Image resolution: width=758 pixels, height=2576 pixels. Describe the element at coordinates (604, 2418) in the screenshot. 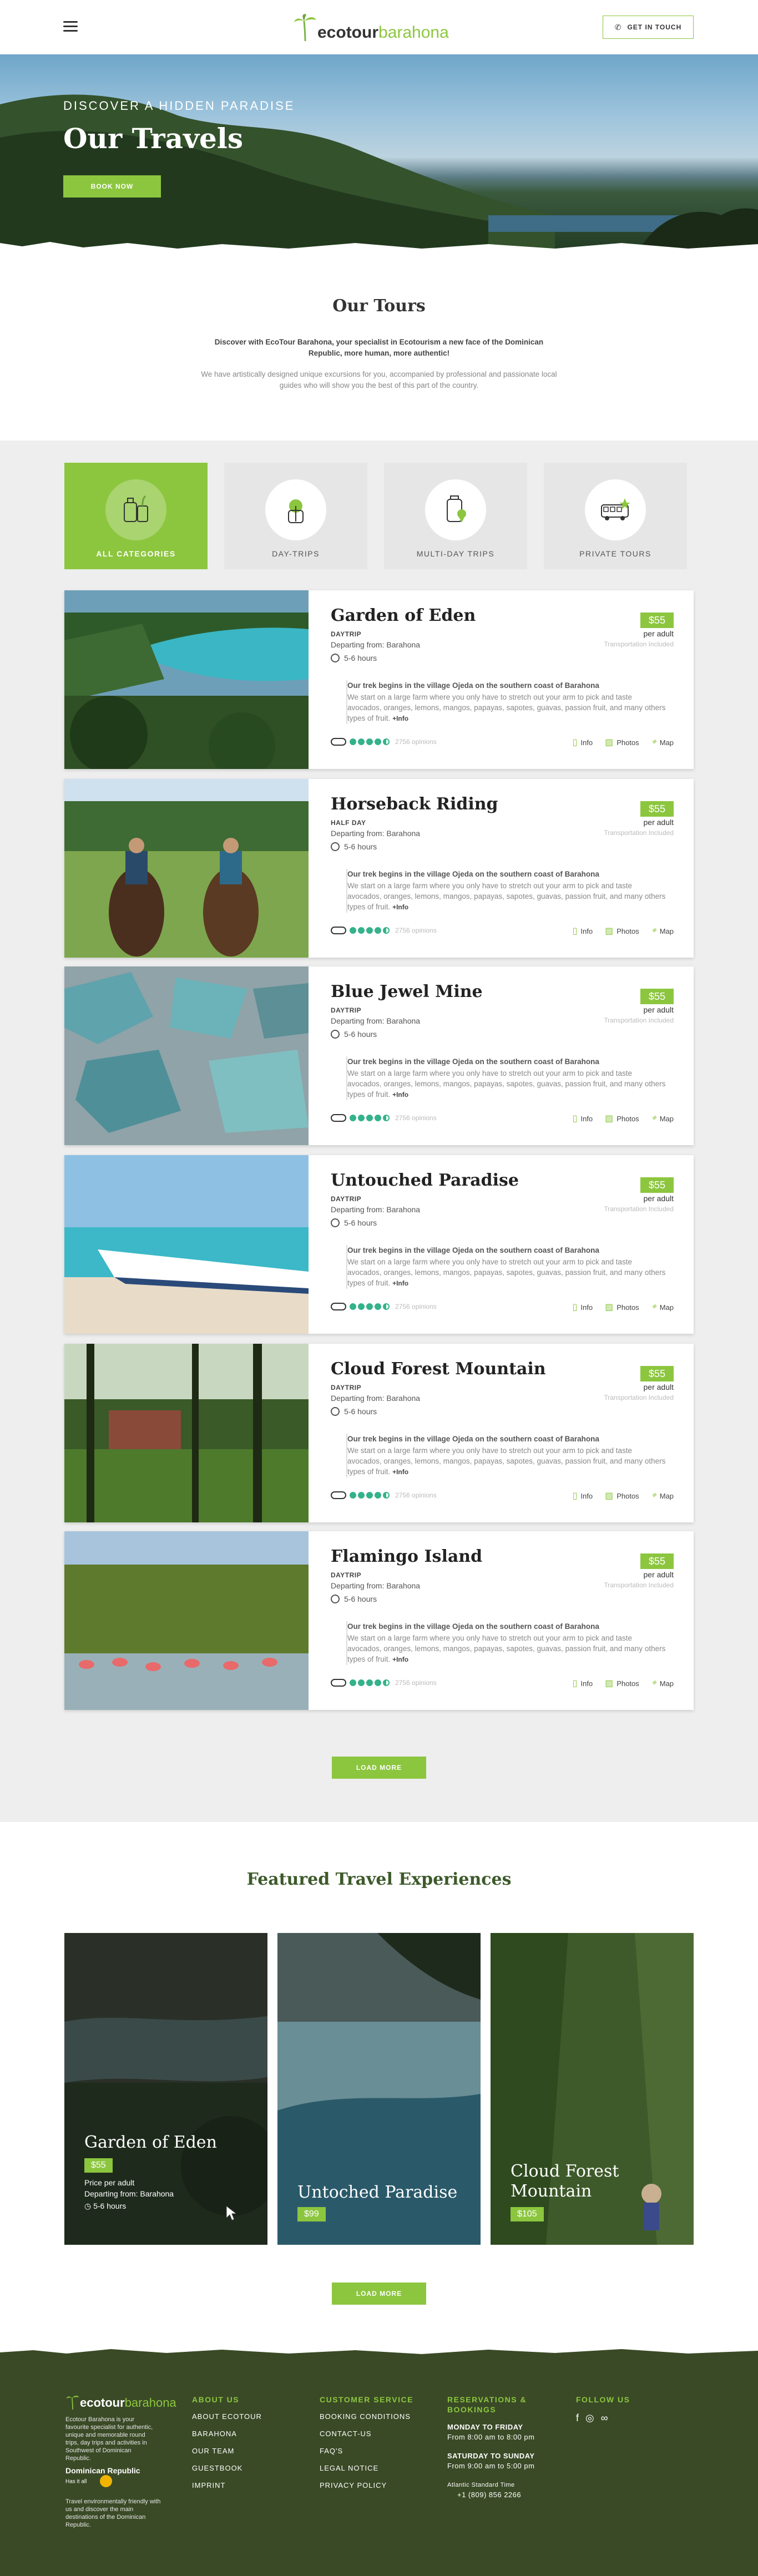

I see `tripadvisor-icon: ∞` at that location.